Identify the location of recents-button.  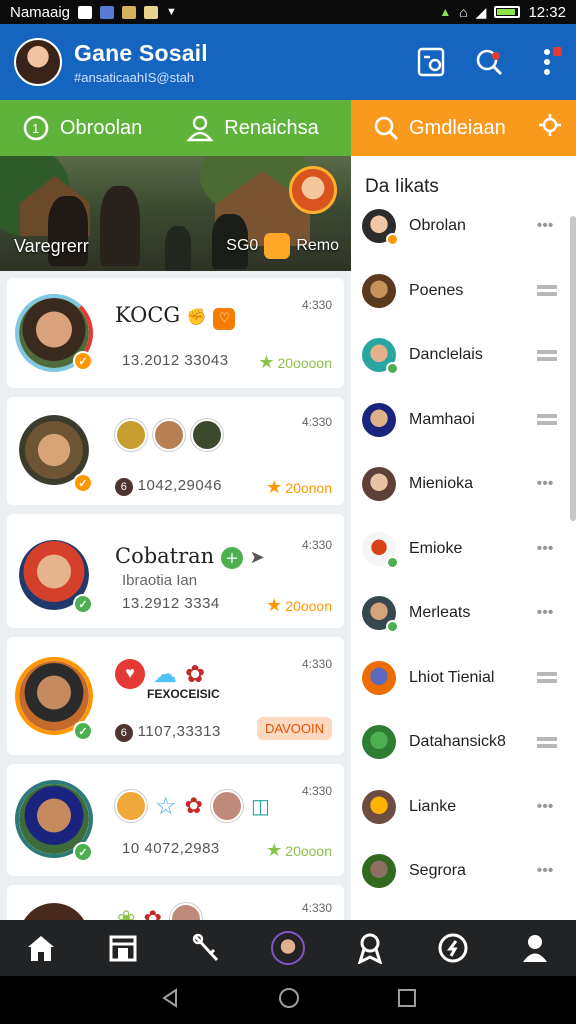
(407, 1000).